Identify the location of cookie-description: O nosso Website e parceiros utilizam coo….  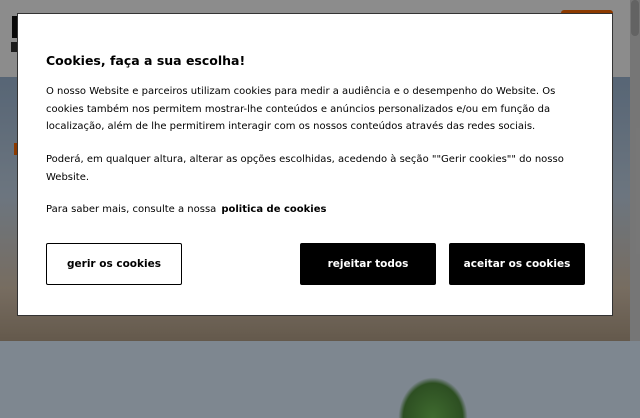
(301, 109).